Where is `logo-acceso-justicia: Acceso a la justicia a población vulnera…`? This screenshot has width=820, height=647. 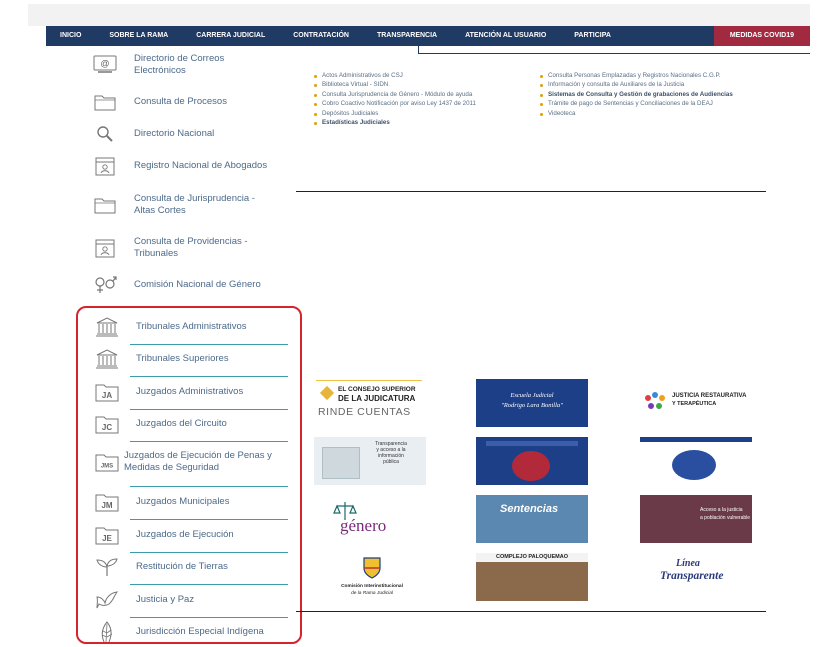 logo-acceso-justicia: Acceso a la justicia a población vulnera… is located at coordinates (696, 519).